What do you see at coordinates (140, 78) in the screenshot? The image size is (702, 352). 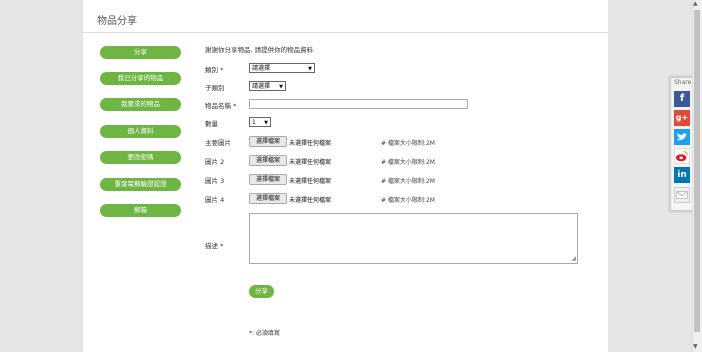 I see `sidebar-item-my-shared: 我已分享的物品` at bounding box center [140, 78].